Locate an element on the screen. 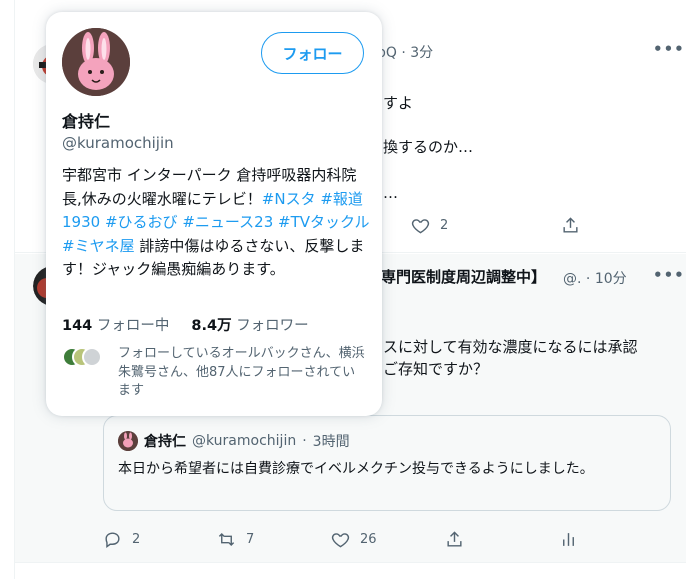 The height and width of the screenshot is (579, 686). reply-icon is located at coordinates (112, 540).